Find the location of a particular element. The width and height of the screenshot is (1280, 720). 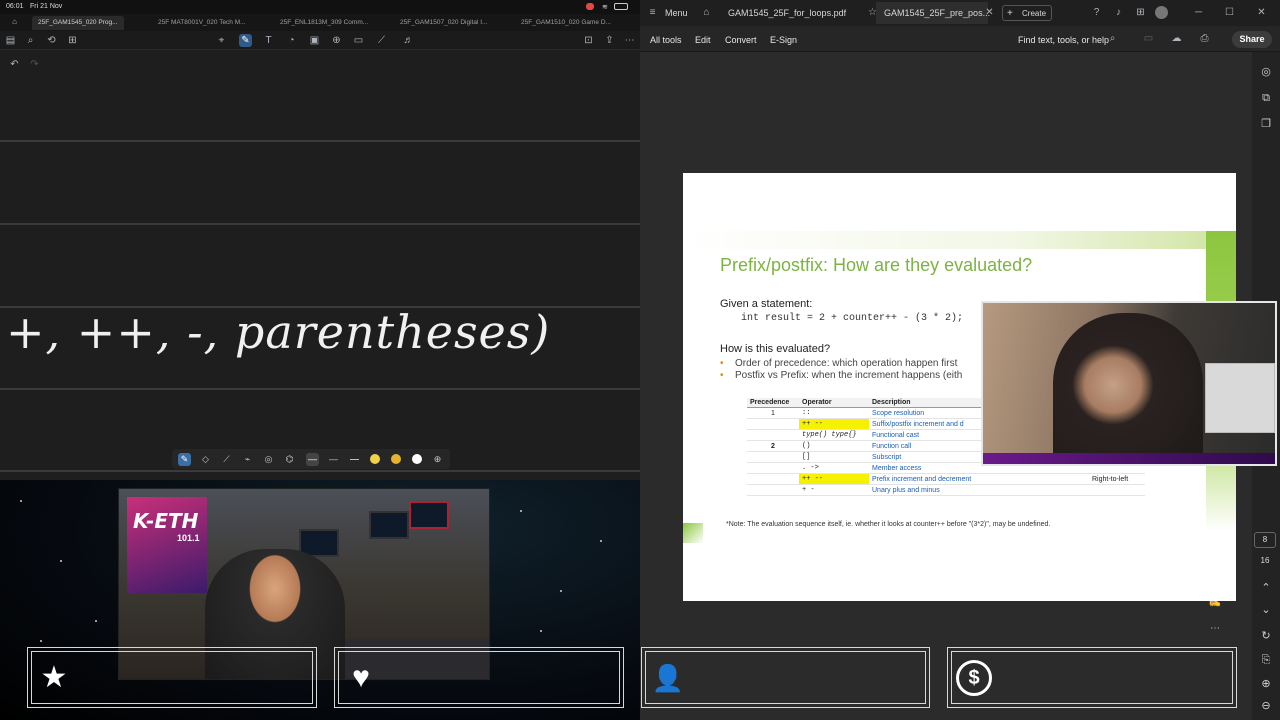

audio-record-icon: ♬ is located at coordinates (408, 40).